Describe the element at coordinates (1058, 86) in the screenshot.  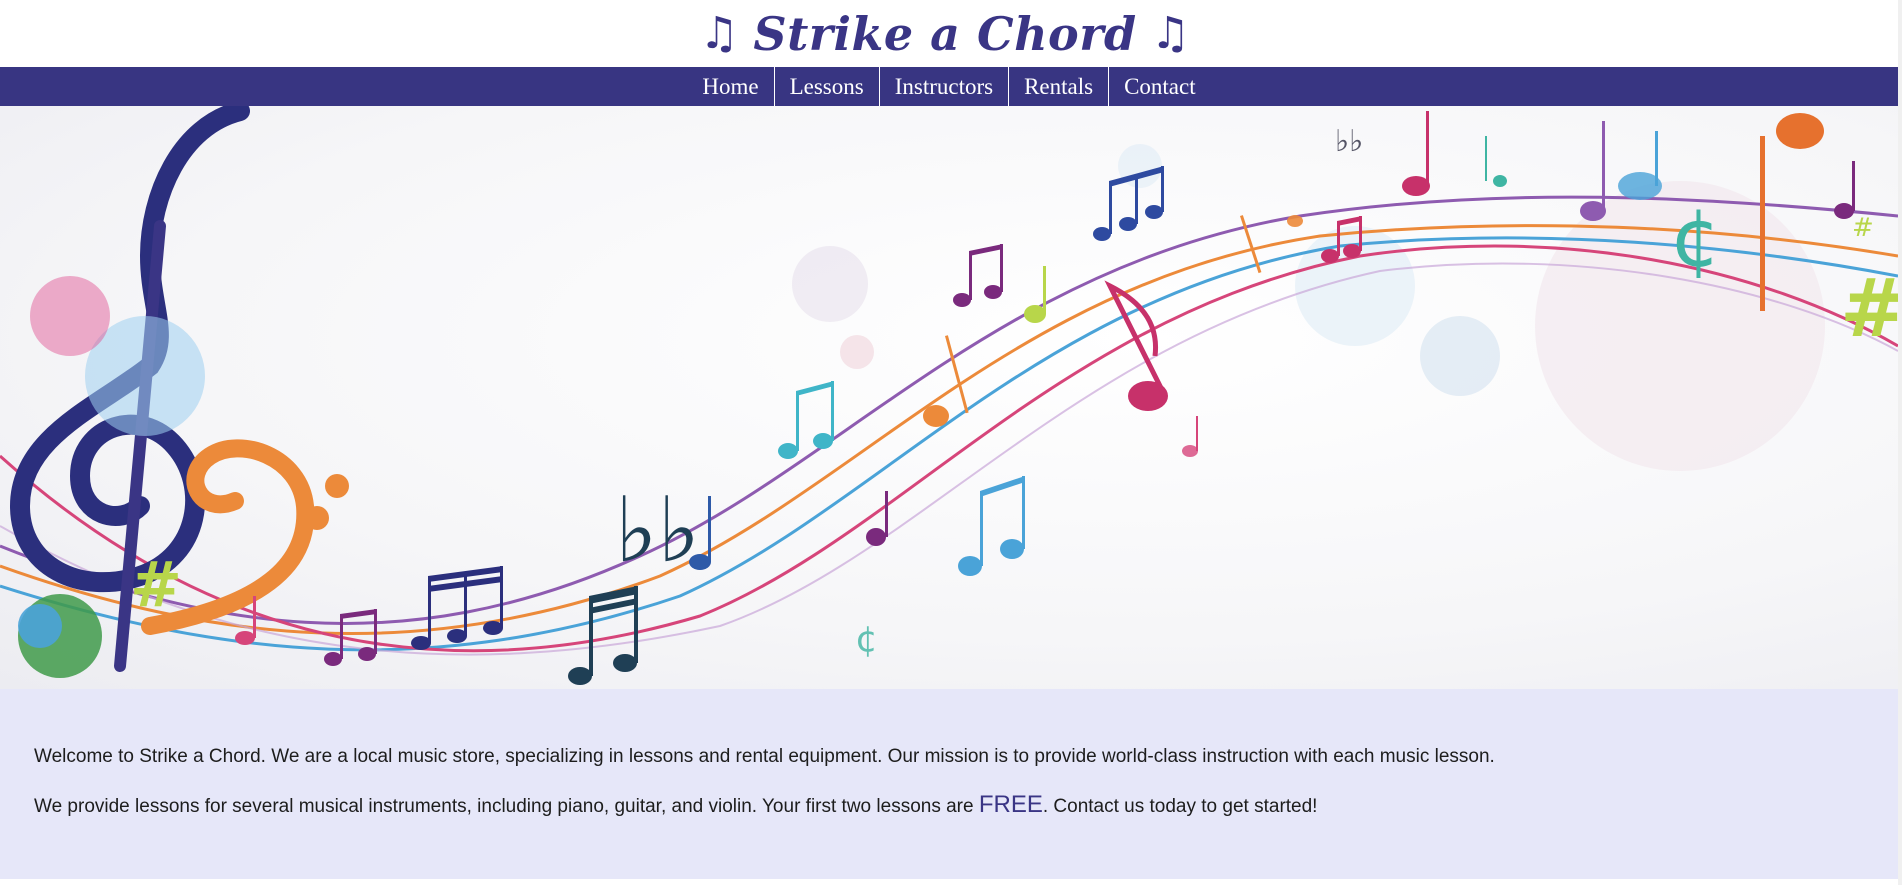
I see `nav-rentals-link: Rentals` at that location.